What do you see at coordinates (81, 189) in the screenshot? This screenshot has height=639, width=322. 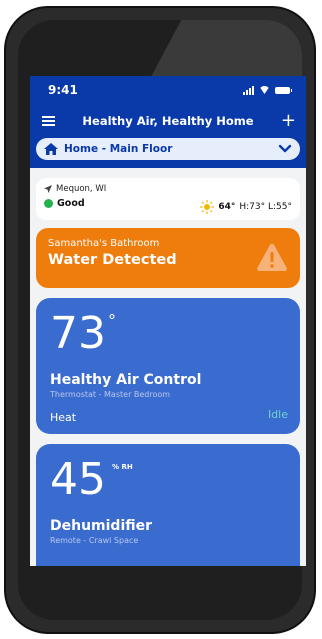 I see `weather-city: Mequon, WI` at bounding box center [81, 189].